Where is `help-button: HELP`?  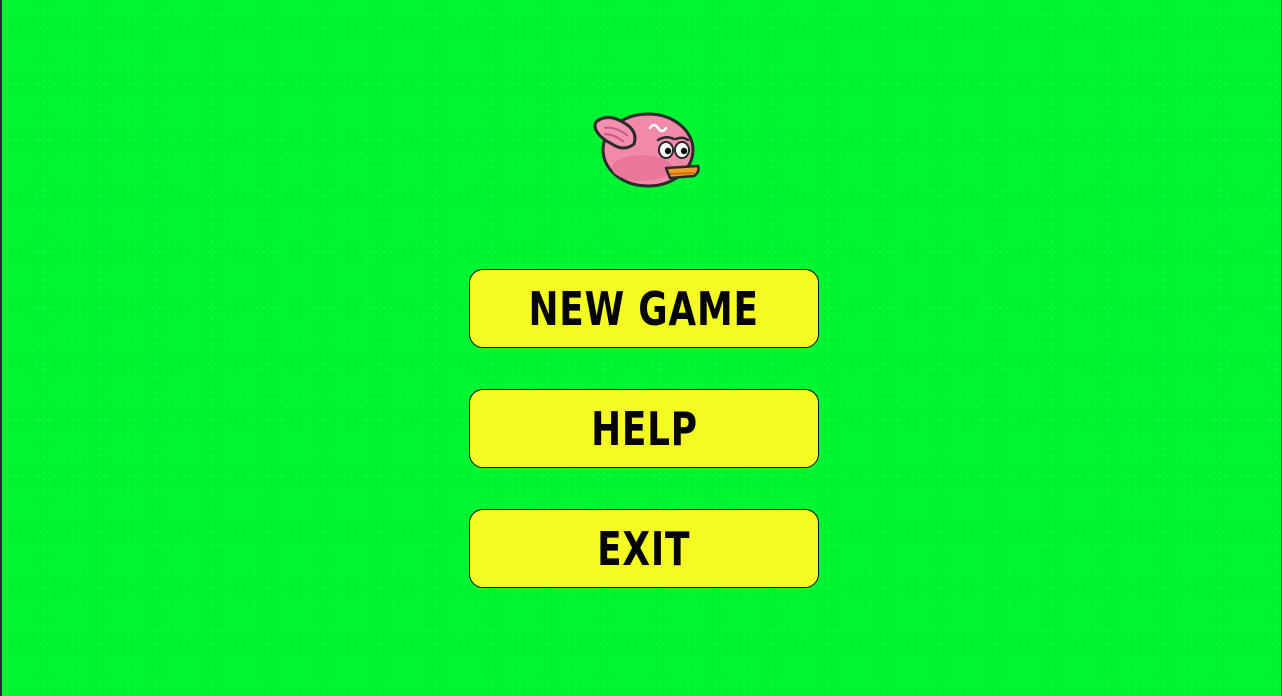 help-button: HELP is located at coordinates (644, 428).